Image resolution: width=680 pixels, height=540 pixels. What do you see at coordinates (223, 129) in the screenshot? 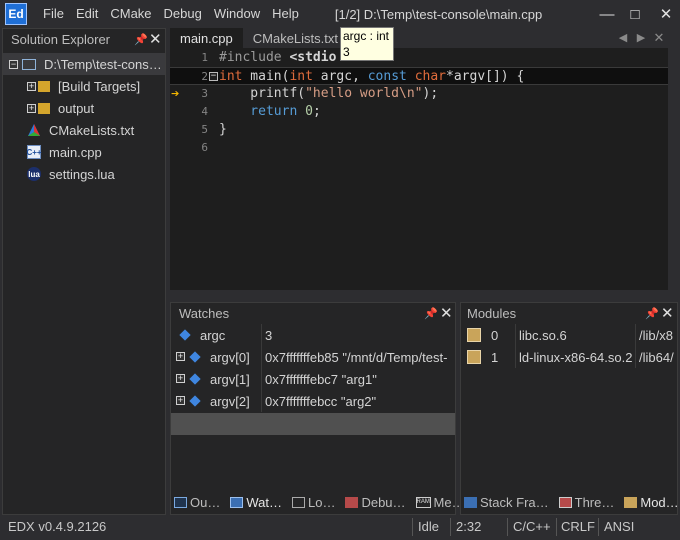
I see `code-text: }` at bounding box center [223, 129].